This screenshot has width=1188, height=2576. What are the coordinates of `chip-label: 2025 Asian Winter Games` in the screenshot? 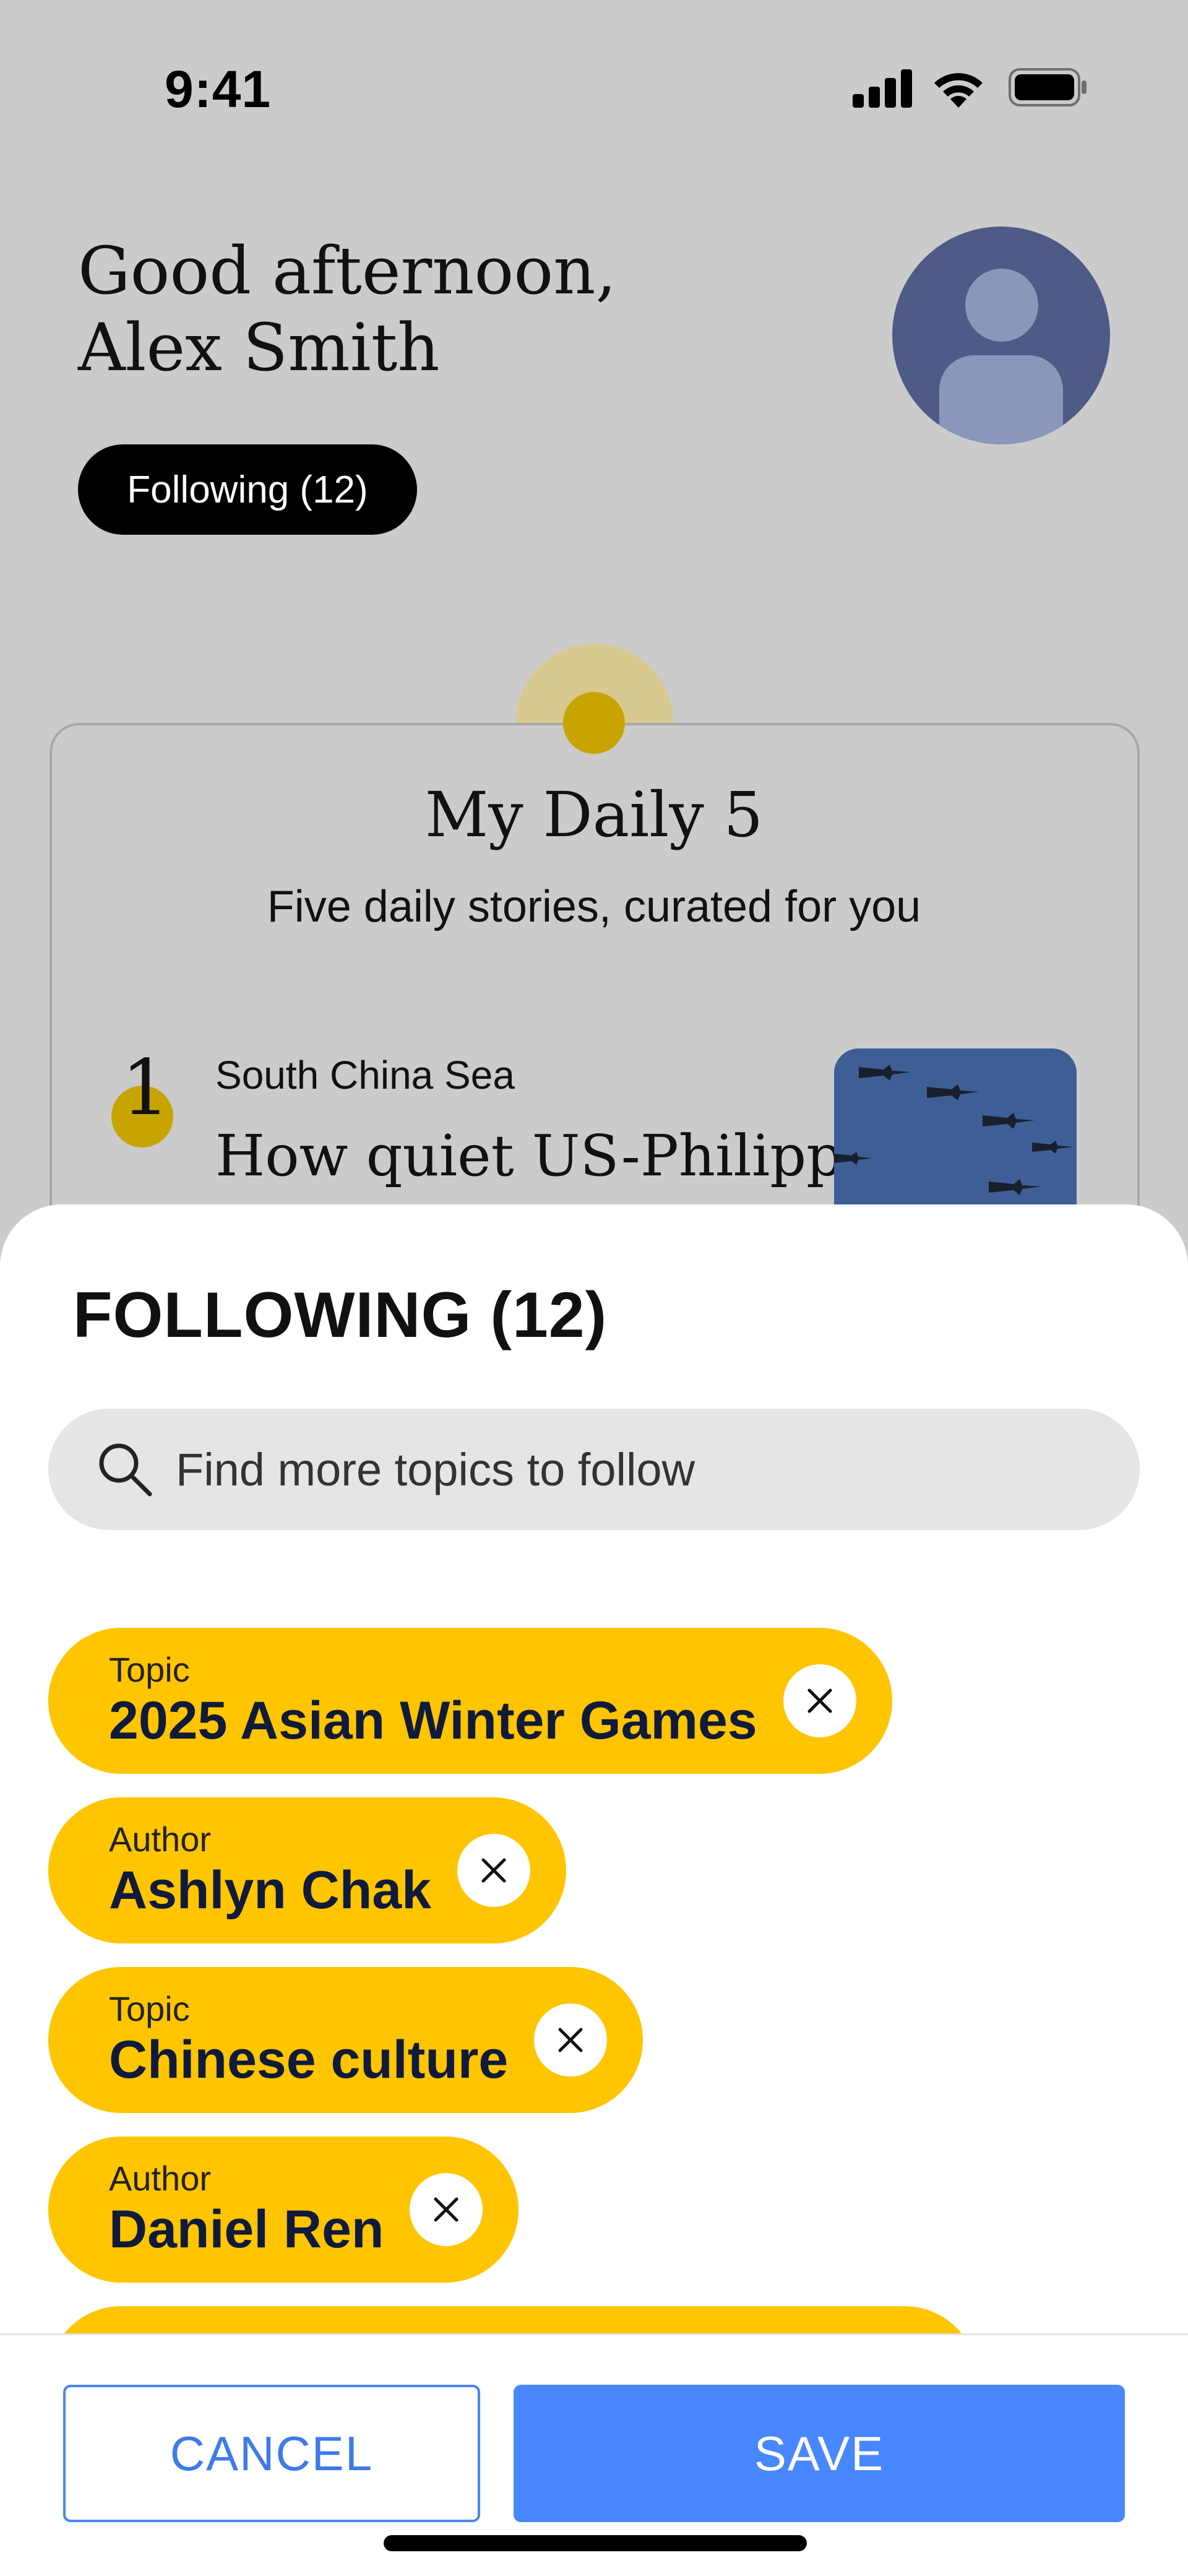 It's located at (433, 1720).